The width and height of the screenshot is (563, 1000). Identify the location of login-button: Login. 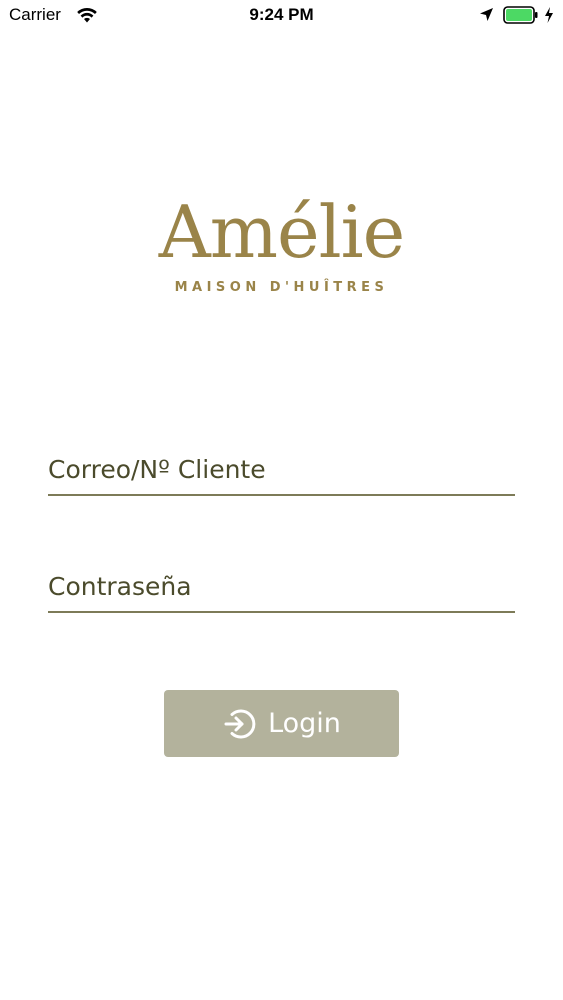
(281, 723).